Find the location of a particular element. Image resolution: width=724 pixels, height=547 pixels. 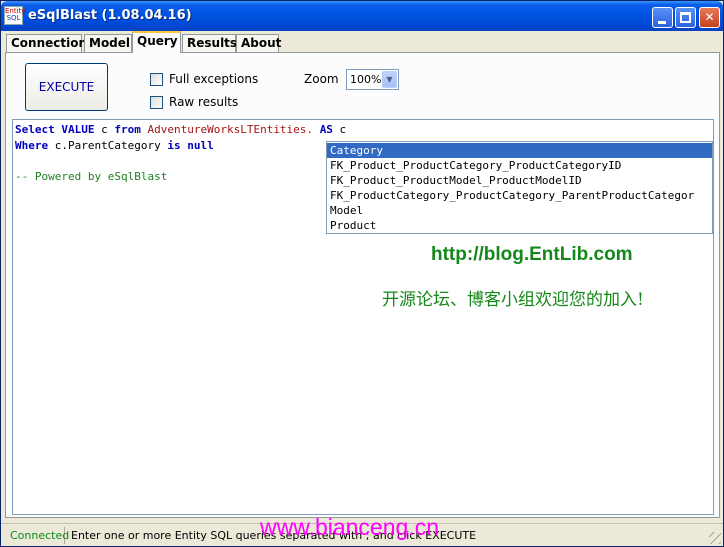

autocomplete-item: FK_Product_ProductModel_ProductModelID is located at coordinates (519, 180).